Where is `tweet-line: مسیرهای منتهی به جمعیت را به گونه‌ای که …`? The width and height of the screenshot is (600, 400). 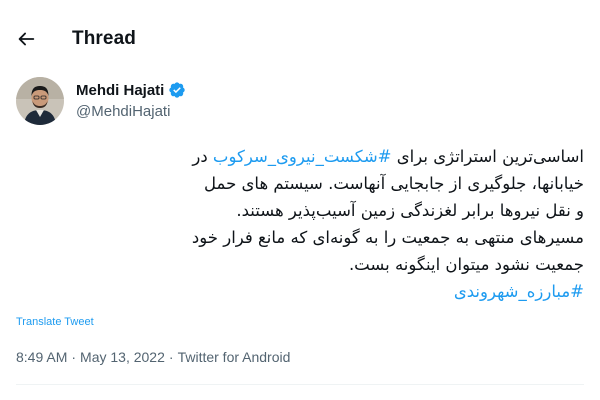 tweet-line: مسیرهای منتهی به جمعیت را به گونه‌ای که … is located at coordinates (387, 237).